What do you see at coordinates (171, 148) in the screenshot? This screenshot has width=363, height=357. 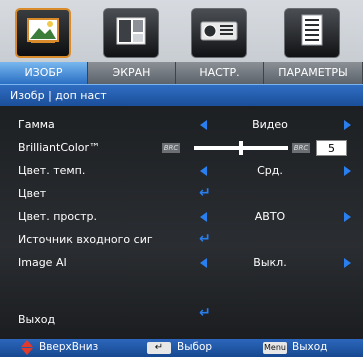 I see `brc-min-icon: BRC` at bounding box center [171, 148].